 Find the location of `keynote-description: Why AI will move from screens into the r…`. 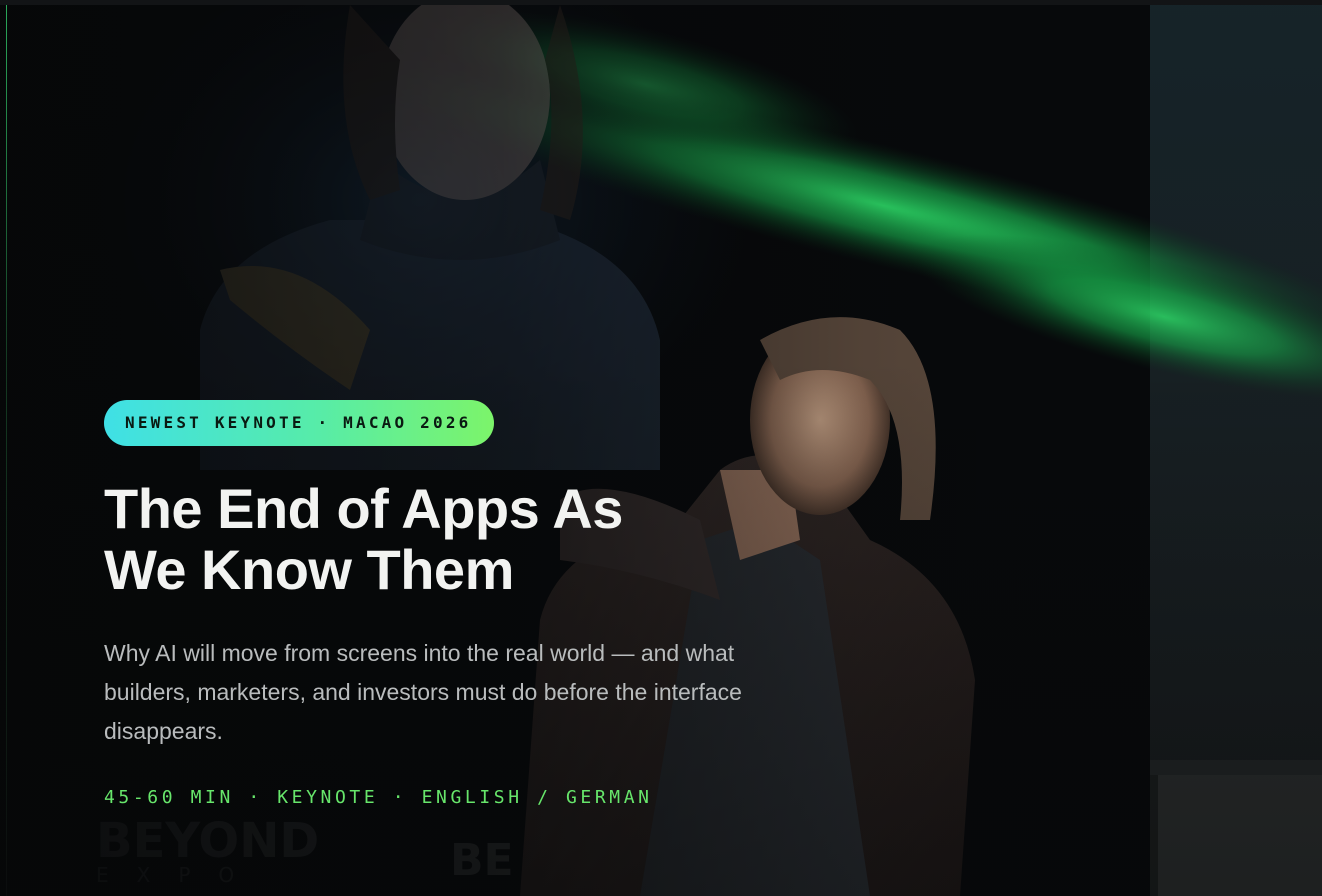

keynote-description: Why AI will move from screens into the r… is located at coordinates (423, 692).